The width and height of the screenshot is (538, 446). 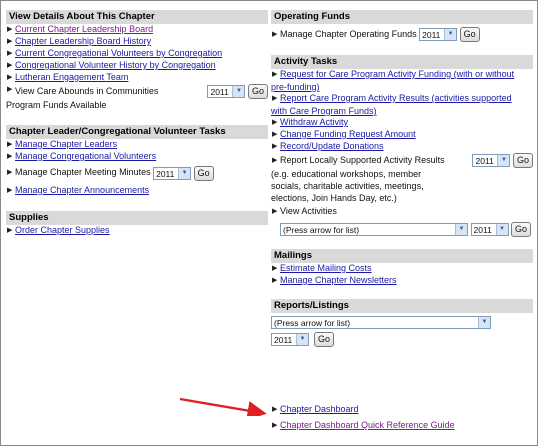 What do you see at coordinates (482, 230) in the screenshot?
I see `view-activities-year-value: 2011` at bounding box center [482, 230].